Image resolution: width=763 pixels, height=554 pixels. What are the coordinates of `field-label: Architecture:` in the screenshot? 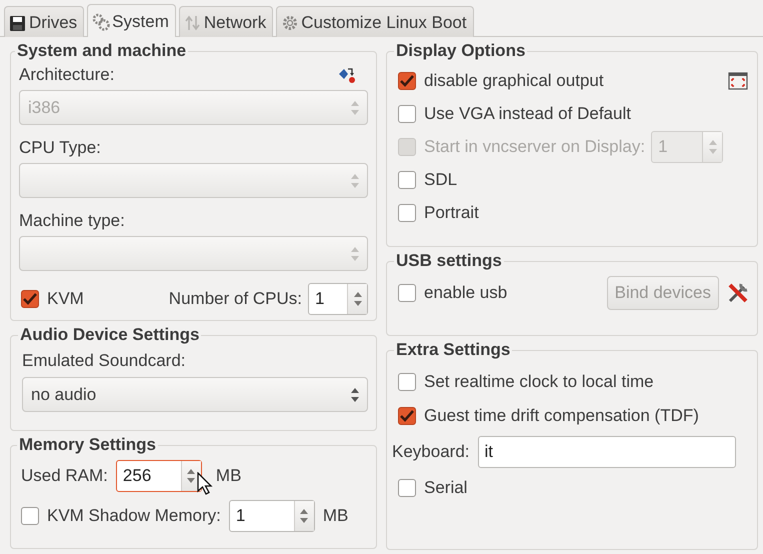 It's located at (66, 75).